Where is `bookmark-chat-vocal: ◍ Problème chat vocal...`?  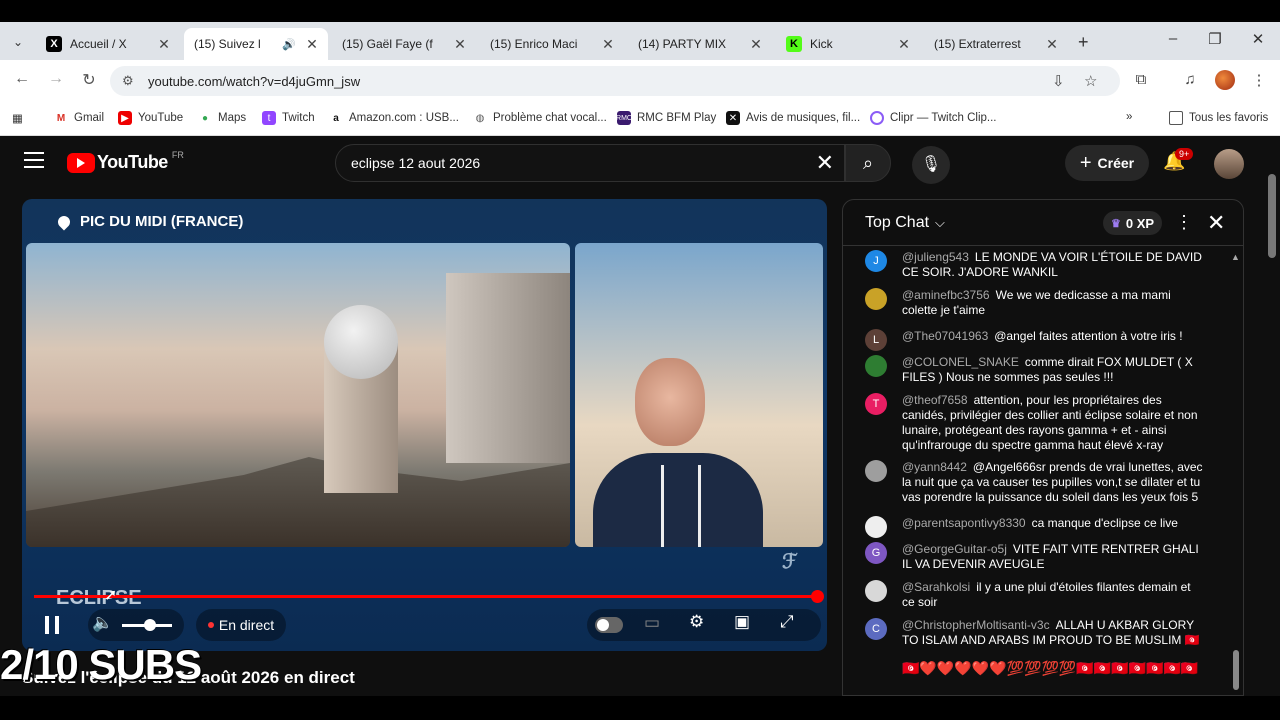
bookmark-chat-vocal: ◍ Problème chat vocal... is located at coordinates (540, 118).